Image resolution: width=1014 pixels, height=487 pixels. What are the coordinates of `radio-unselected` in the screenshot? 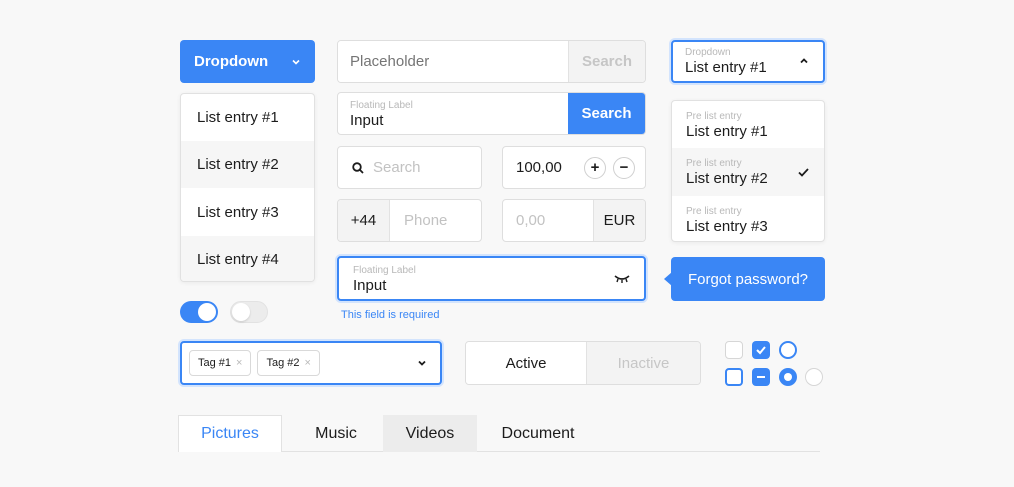 It's located at (814, 377).